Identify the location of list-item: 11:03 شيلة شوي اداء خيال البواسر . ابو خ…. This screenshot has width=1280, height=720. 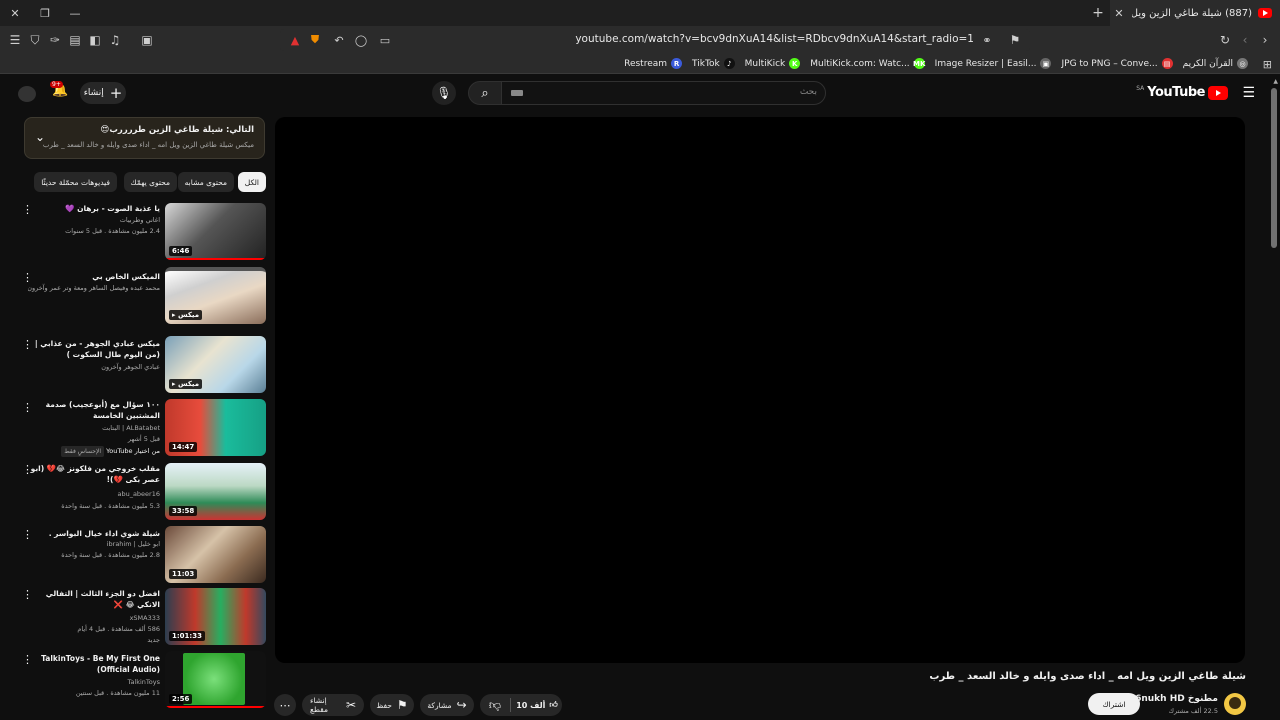
(142, 556).